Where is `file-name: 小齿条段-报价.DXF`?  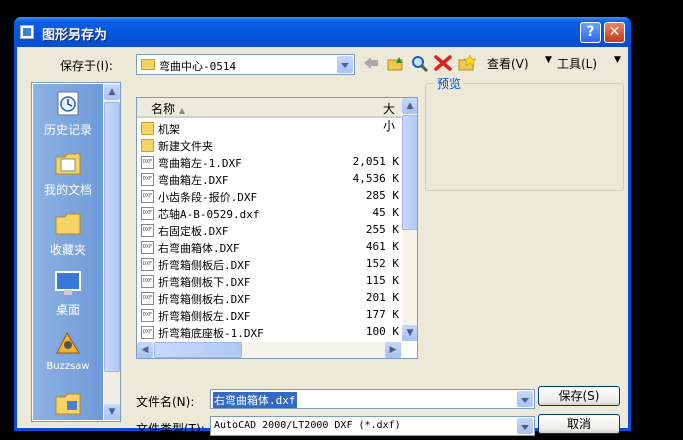
file-name: 小齿条段-报价.DXF is located at coordinates (208, 197).